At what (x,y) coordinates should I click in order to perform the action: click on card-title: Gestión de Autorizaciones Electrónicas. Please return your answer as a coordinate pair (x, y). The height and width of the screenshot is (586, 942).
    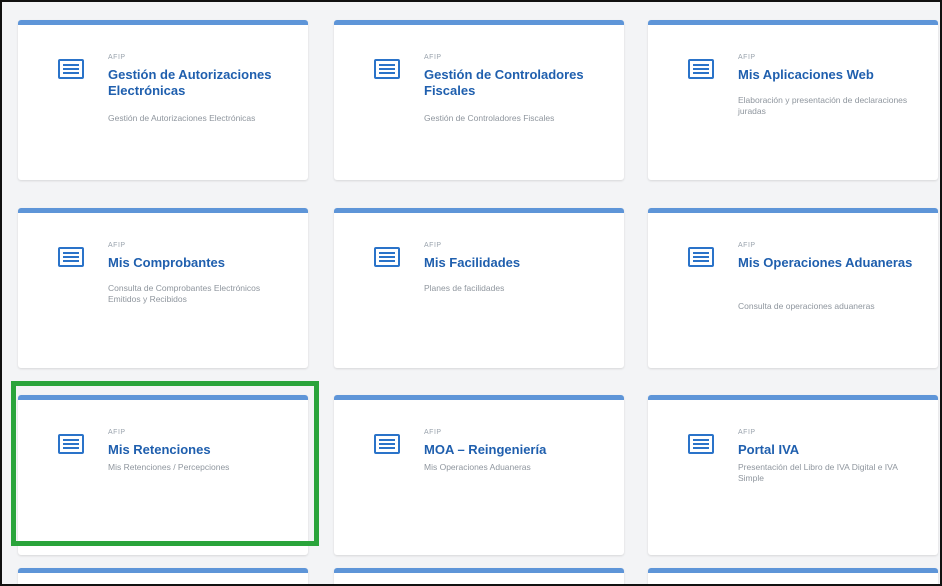
    Looking at the image, I should click on (200, 83).